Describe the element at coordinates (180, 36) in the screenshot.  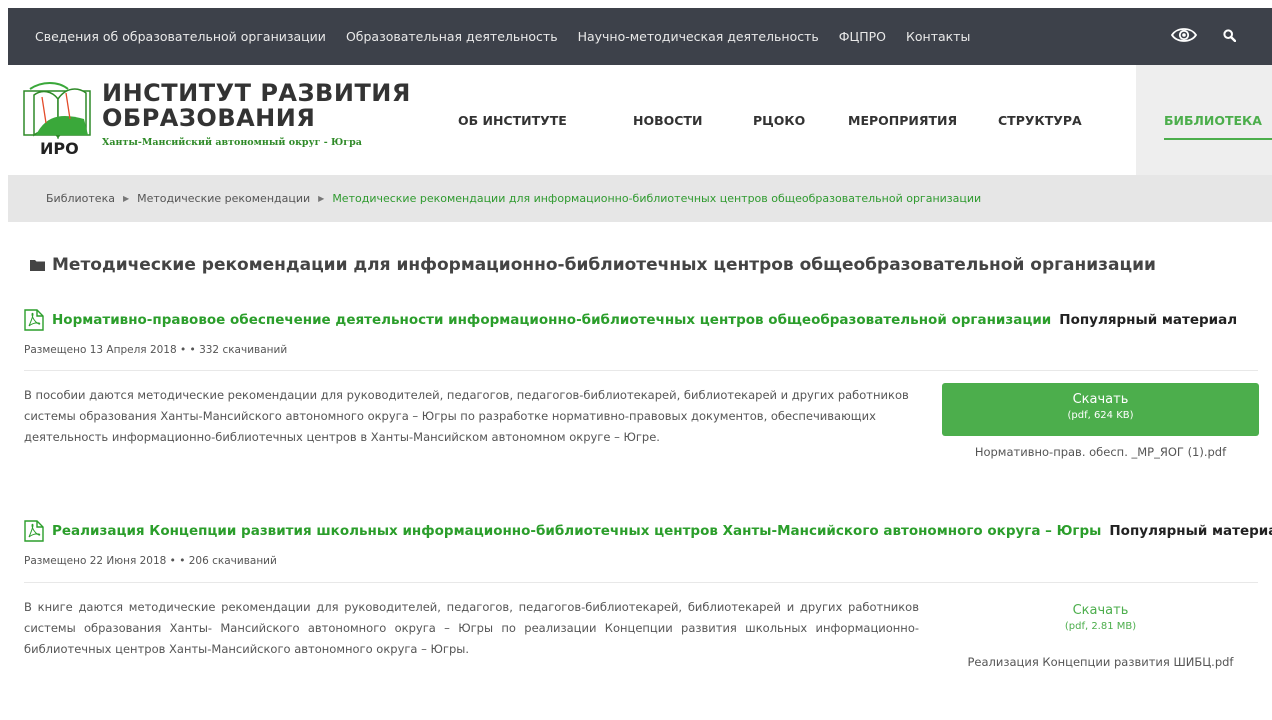
I see `top-nav-link-about-org: Сведения об образовательной организации` at that location.